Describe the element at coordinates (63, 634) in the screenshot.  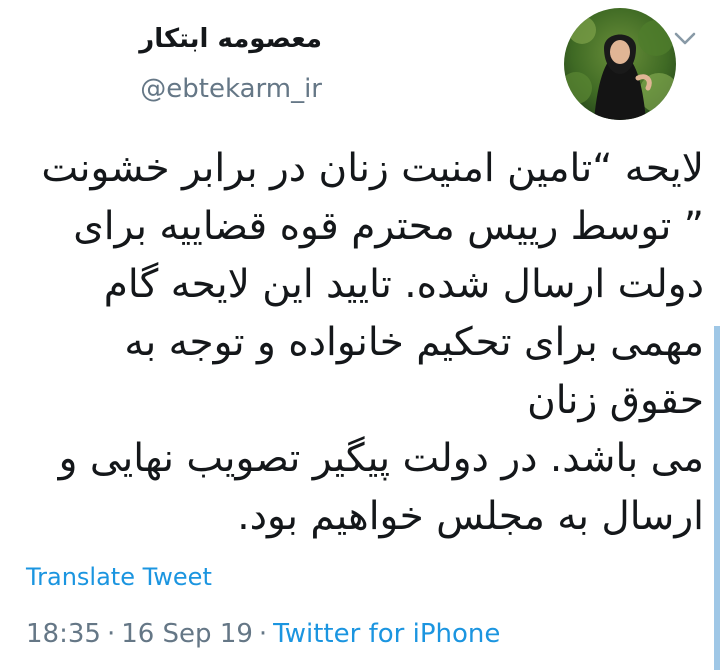
I see `tweet-time: 18:35` at that location.